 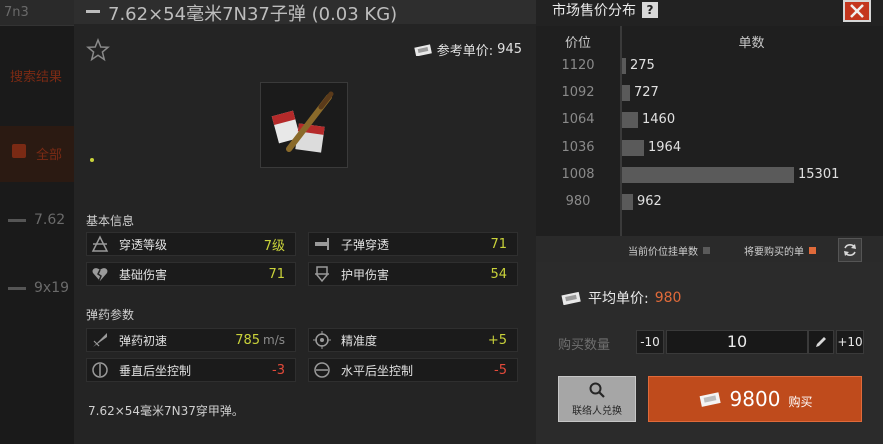 I want to click on stat-value: 785 m/s, so click(x=260, y=340).